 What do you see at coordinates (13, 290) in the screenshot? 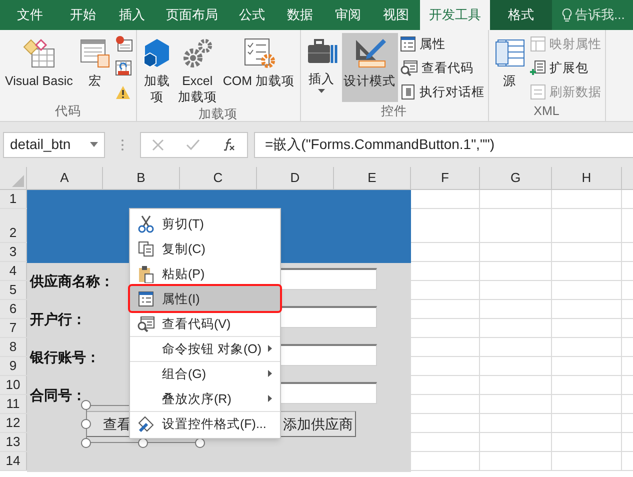
I see `row-header: 5` at bounding box center [13, 290].